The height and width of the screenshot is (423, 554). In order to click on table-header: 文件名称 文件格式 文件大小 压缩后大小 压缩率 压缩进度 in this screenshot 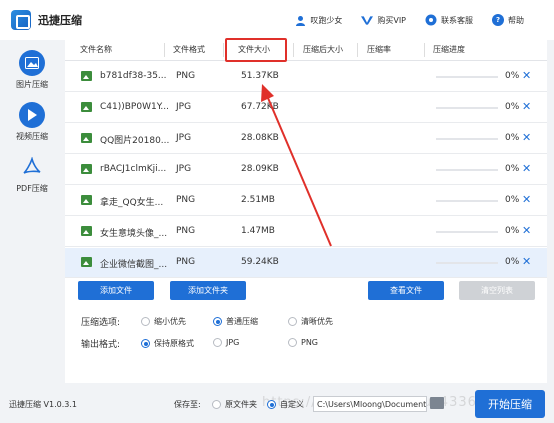, I will do `click(306, 50)`.